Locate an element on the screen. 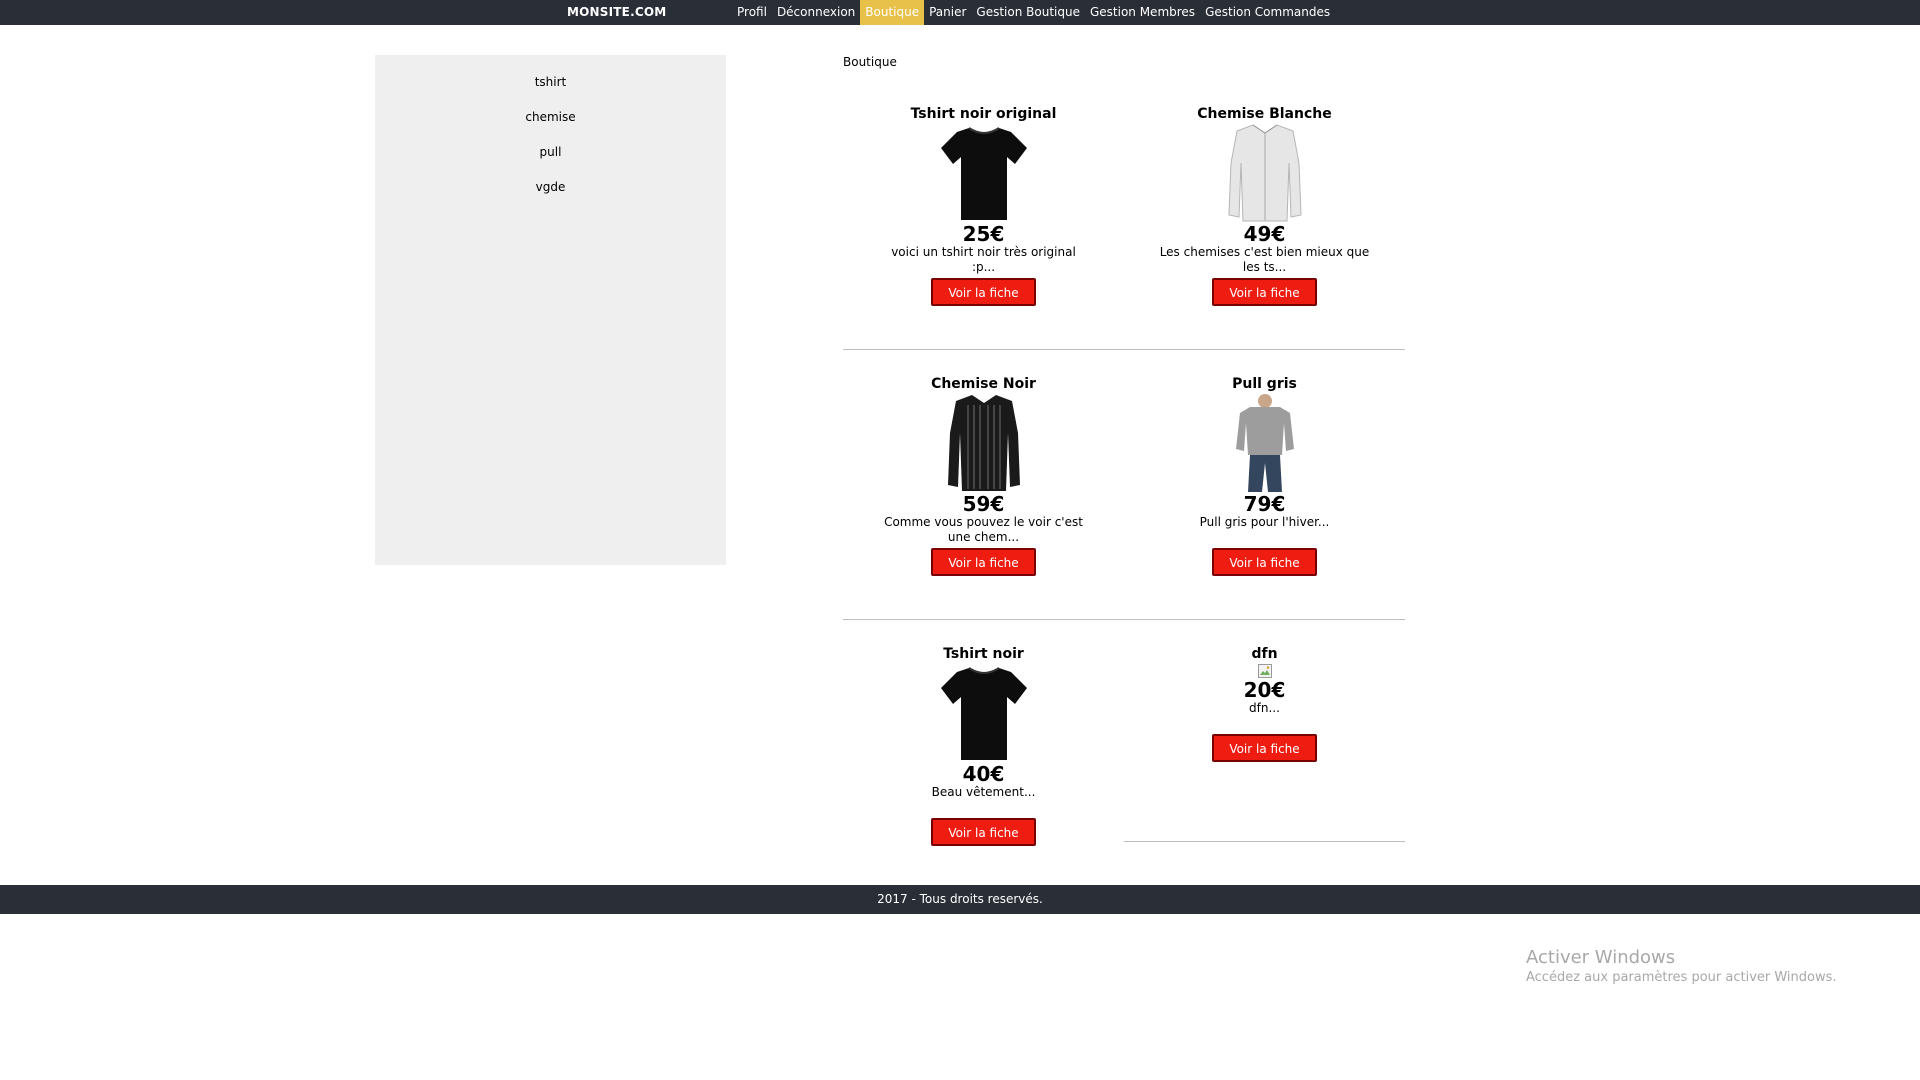  product-title: dfn is located at coordinates (1264, 654).